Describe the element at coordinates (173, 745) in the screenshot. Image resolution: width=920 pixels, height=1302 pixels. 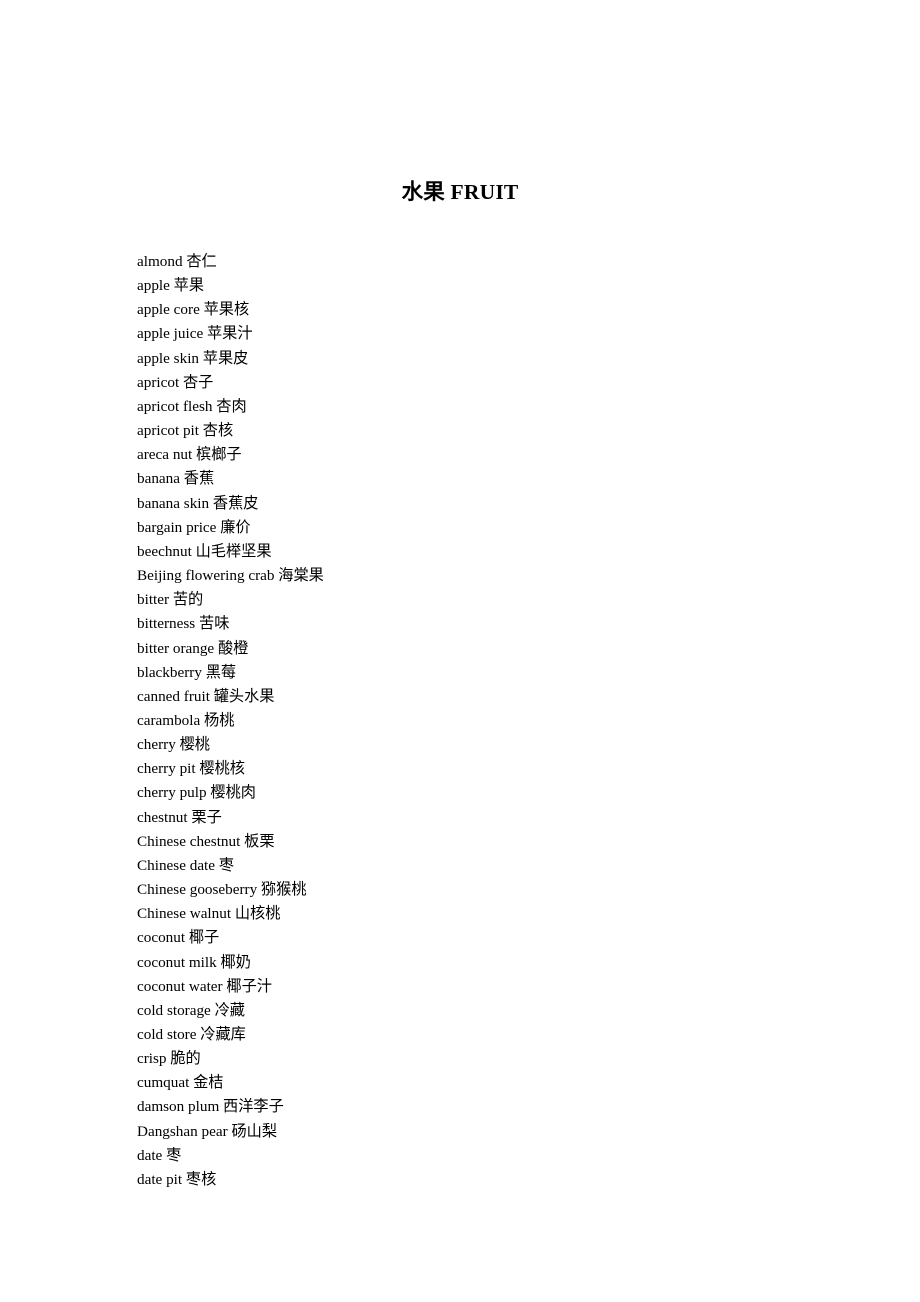
I see `glossary-entry: cherry 樱桃` at that location.